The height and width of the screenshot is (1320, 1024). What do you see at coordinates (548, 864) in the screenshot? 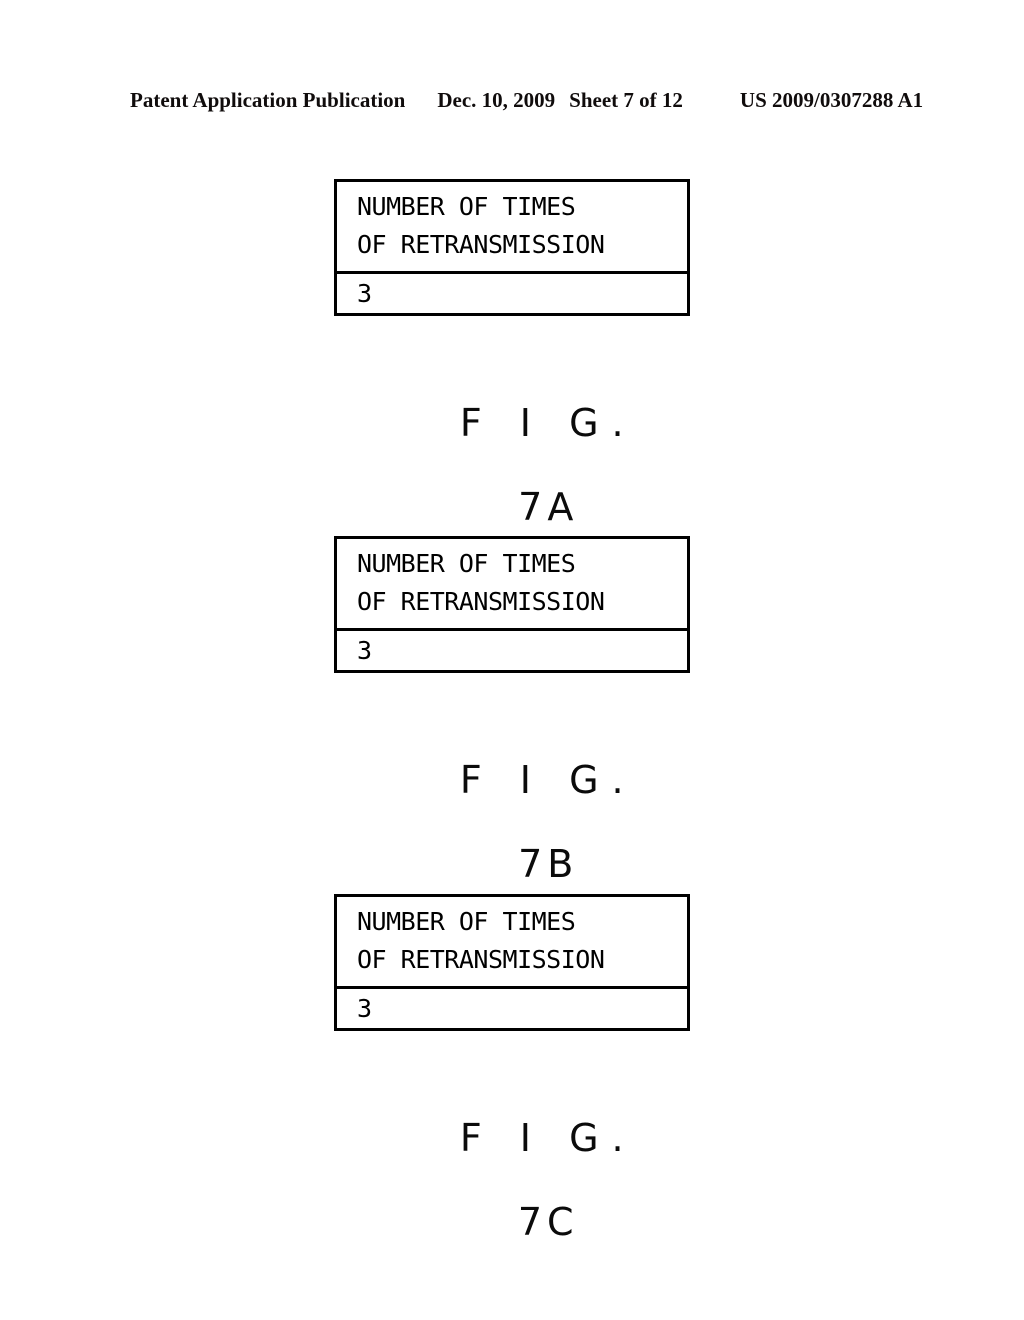
I see `figure-caption-number: 7B` at bounding box center [548, 864].